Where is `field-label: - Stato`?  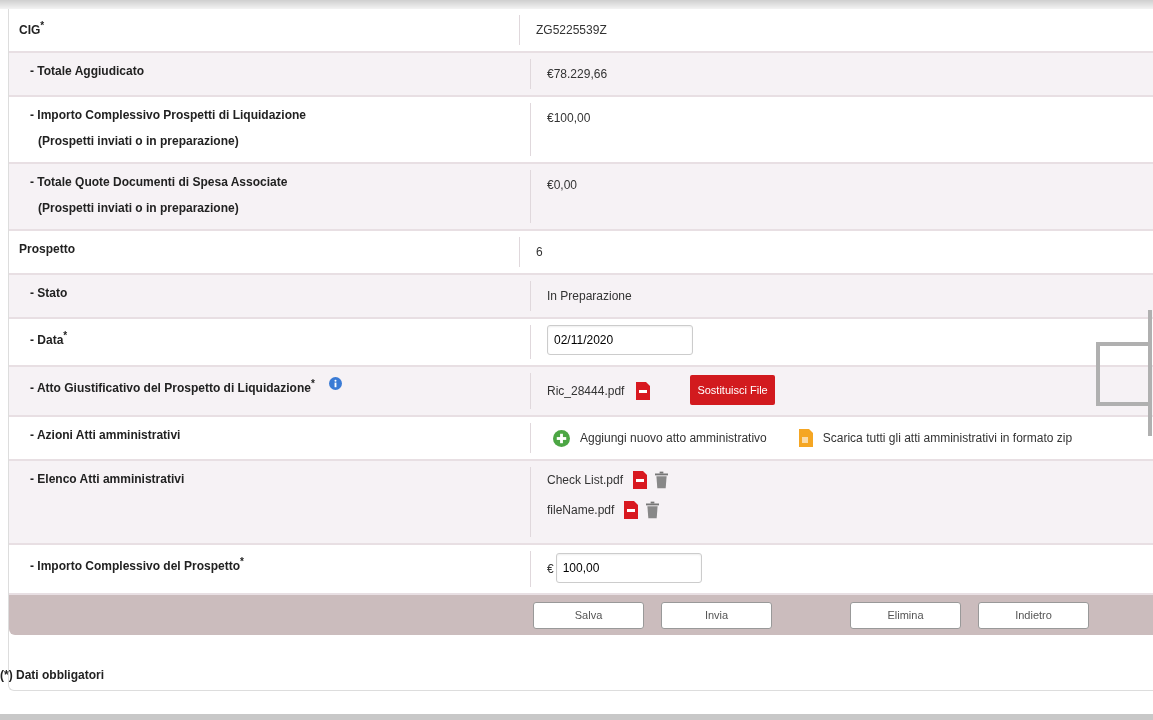 field-label: - Stato is located at coordinates (49, 293).